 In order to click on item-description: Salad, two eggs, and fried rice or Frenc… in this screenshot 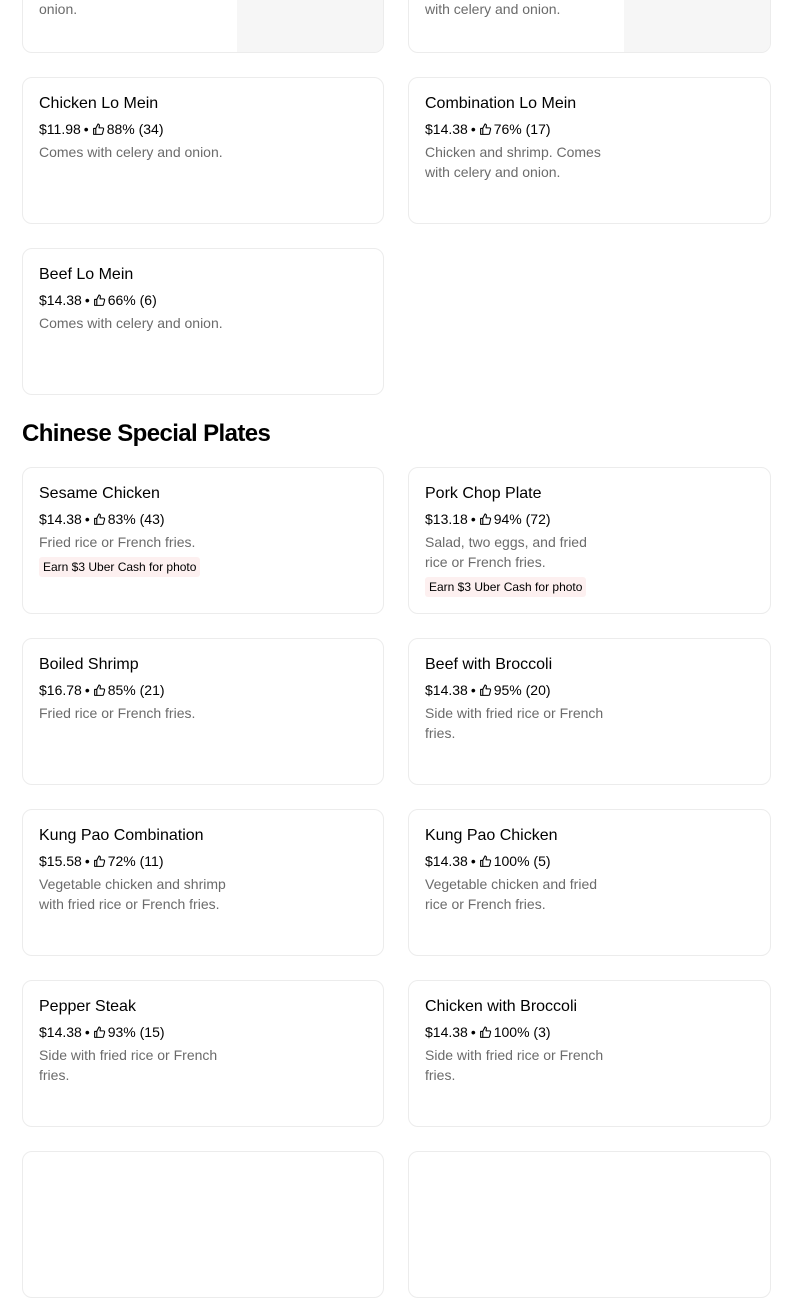, I will do `click(506, 552)`.